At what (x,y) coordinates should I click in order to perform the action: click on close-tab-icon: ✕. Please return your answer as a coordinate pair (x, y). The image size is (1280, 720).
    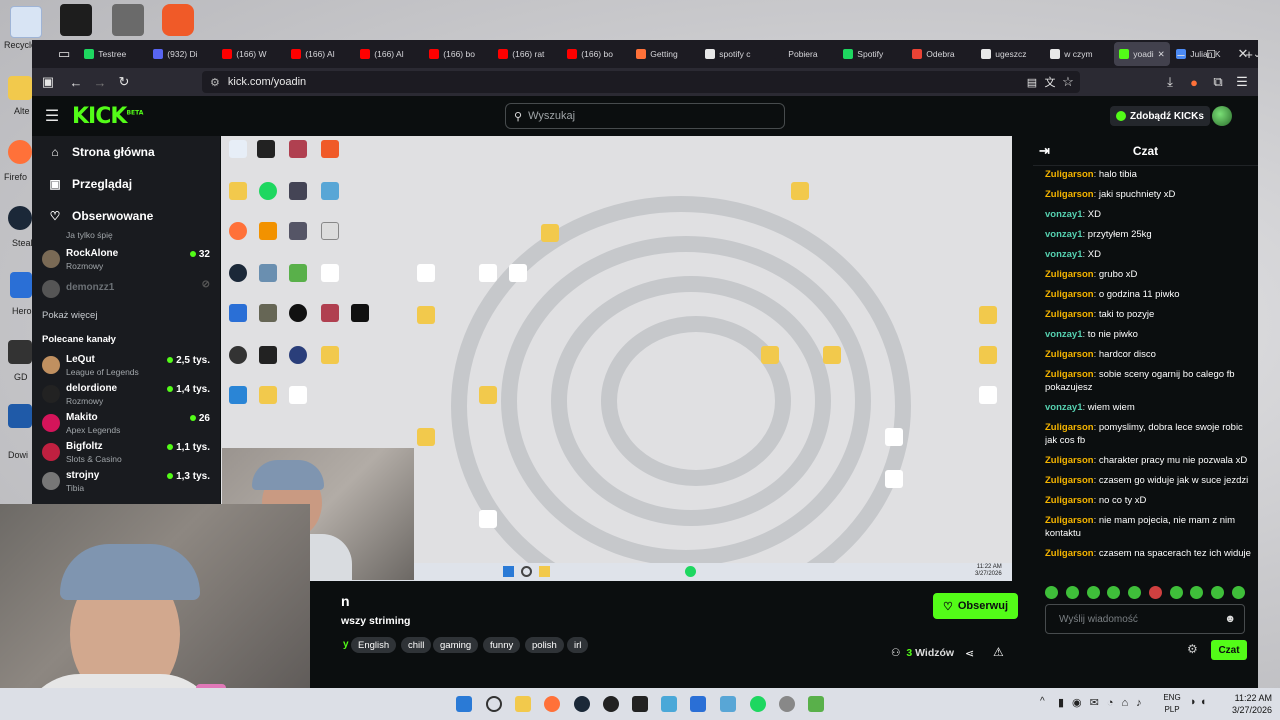
    Looking at the image, I should click on (1161, 54).